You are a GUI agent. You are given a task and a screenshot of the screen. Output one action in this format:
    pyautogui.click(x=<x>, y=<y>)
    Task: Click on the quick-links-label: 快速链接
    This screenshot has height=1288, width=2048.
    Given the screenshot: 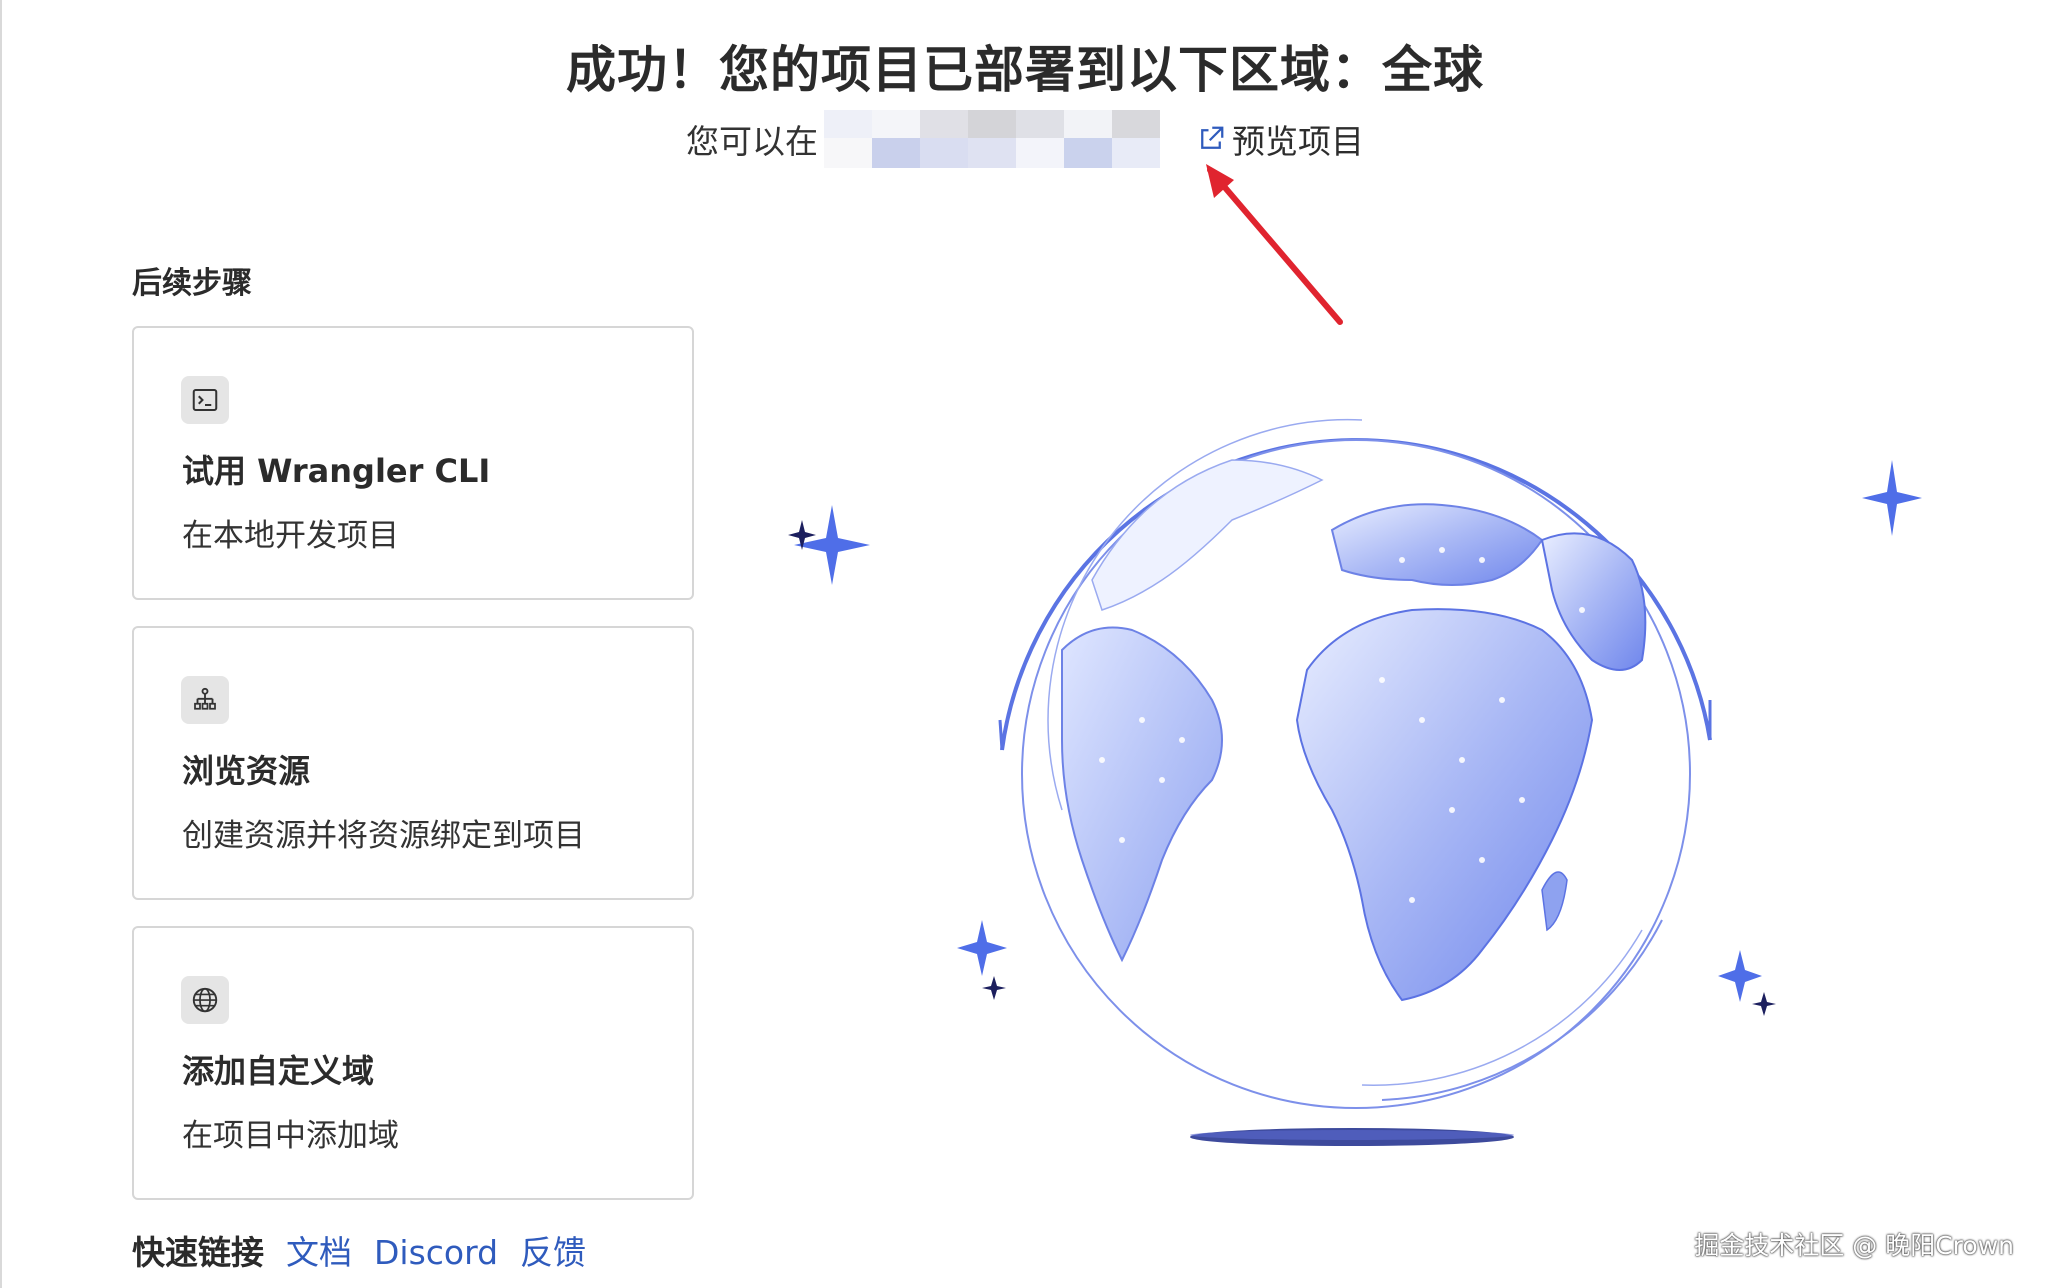 What is the action you would take?
    pyautogui.click(x=198, y=1252)
    